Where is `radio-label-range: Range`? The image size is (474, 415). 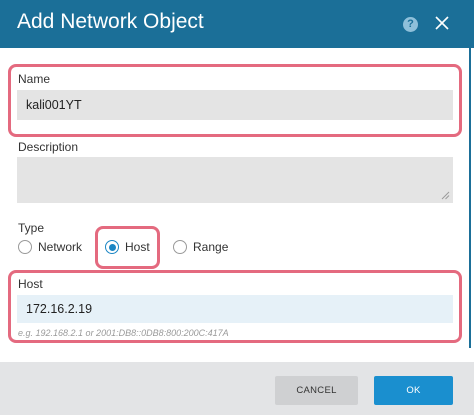 radio-label-range: Range is located at coordinates (211, 247).